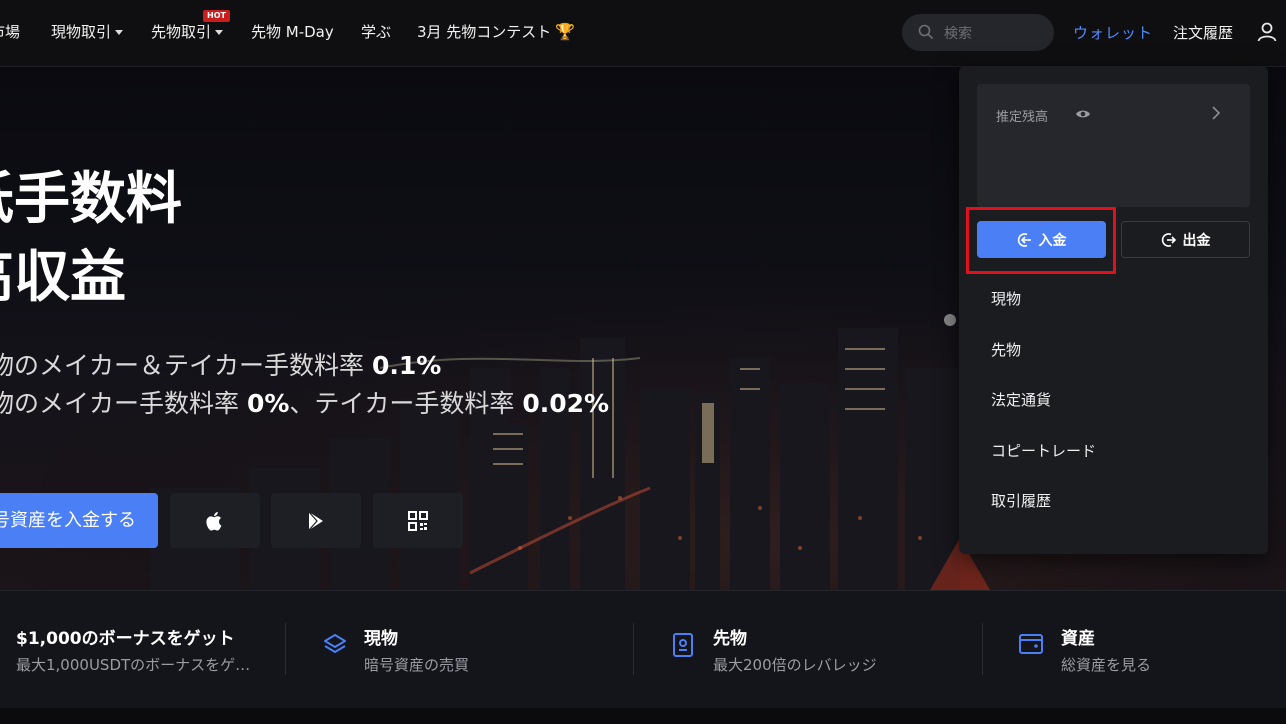 The height and width of the screenshot is (724, 1286). Describe the element at coordinates (381, 639) in the screenshot. I see `feature-spot-title: 現物` at that location.